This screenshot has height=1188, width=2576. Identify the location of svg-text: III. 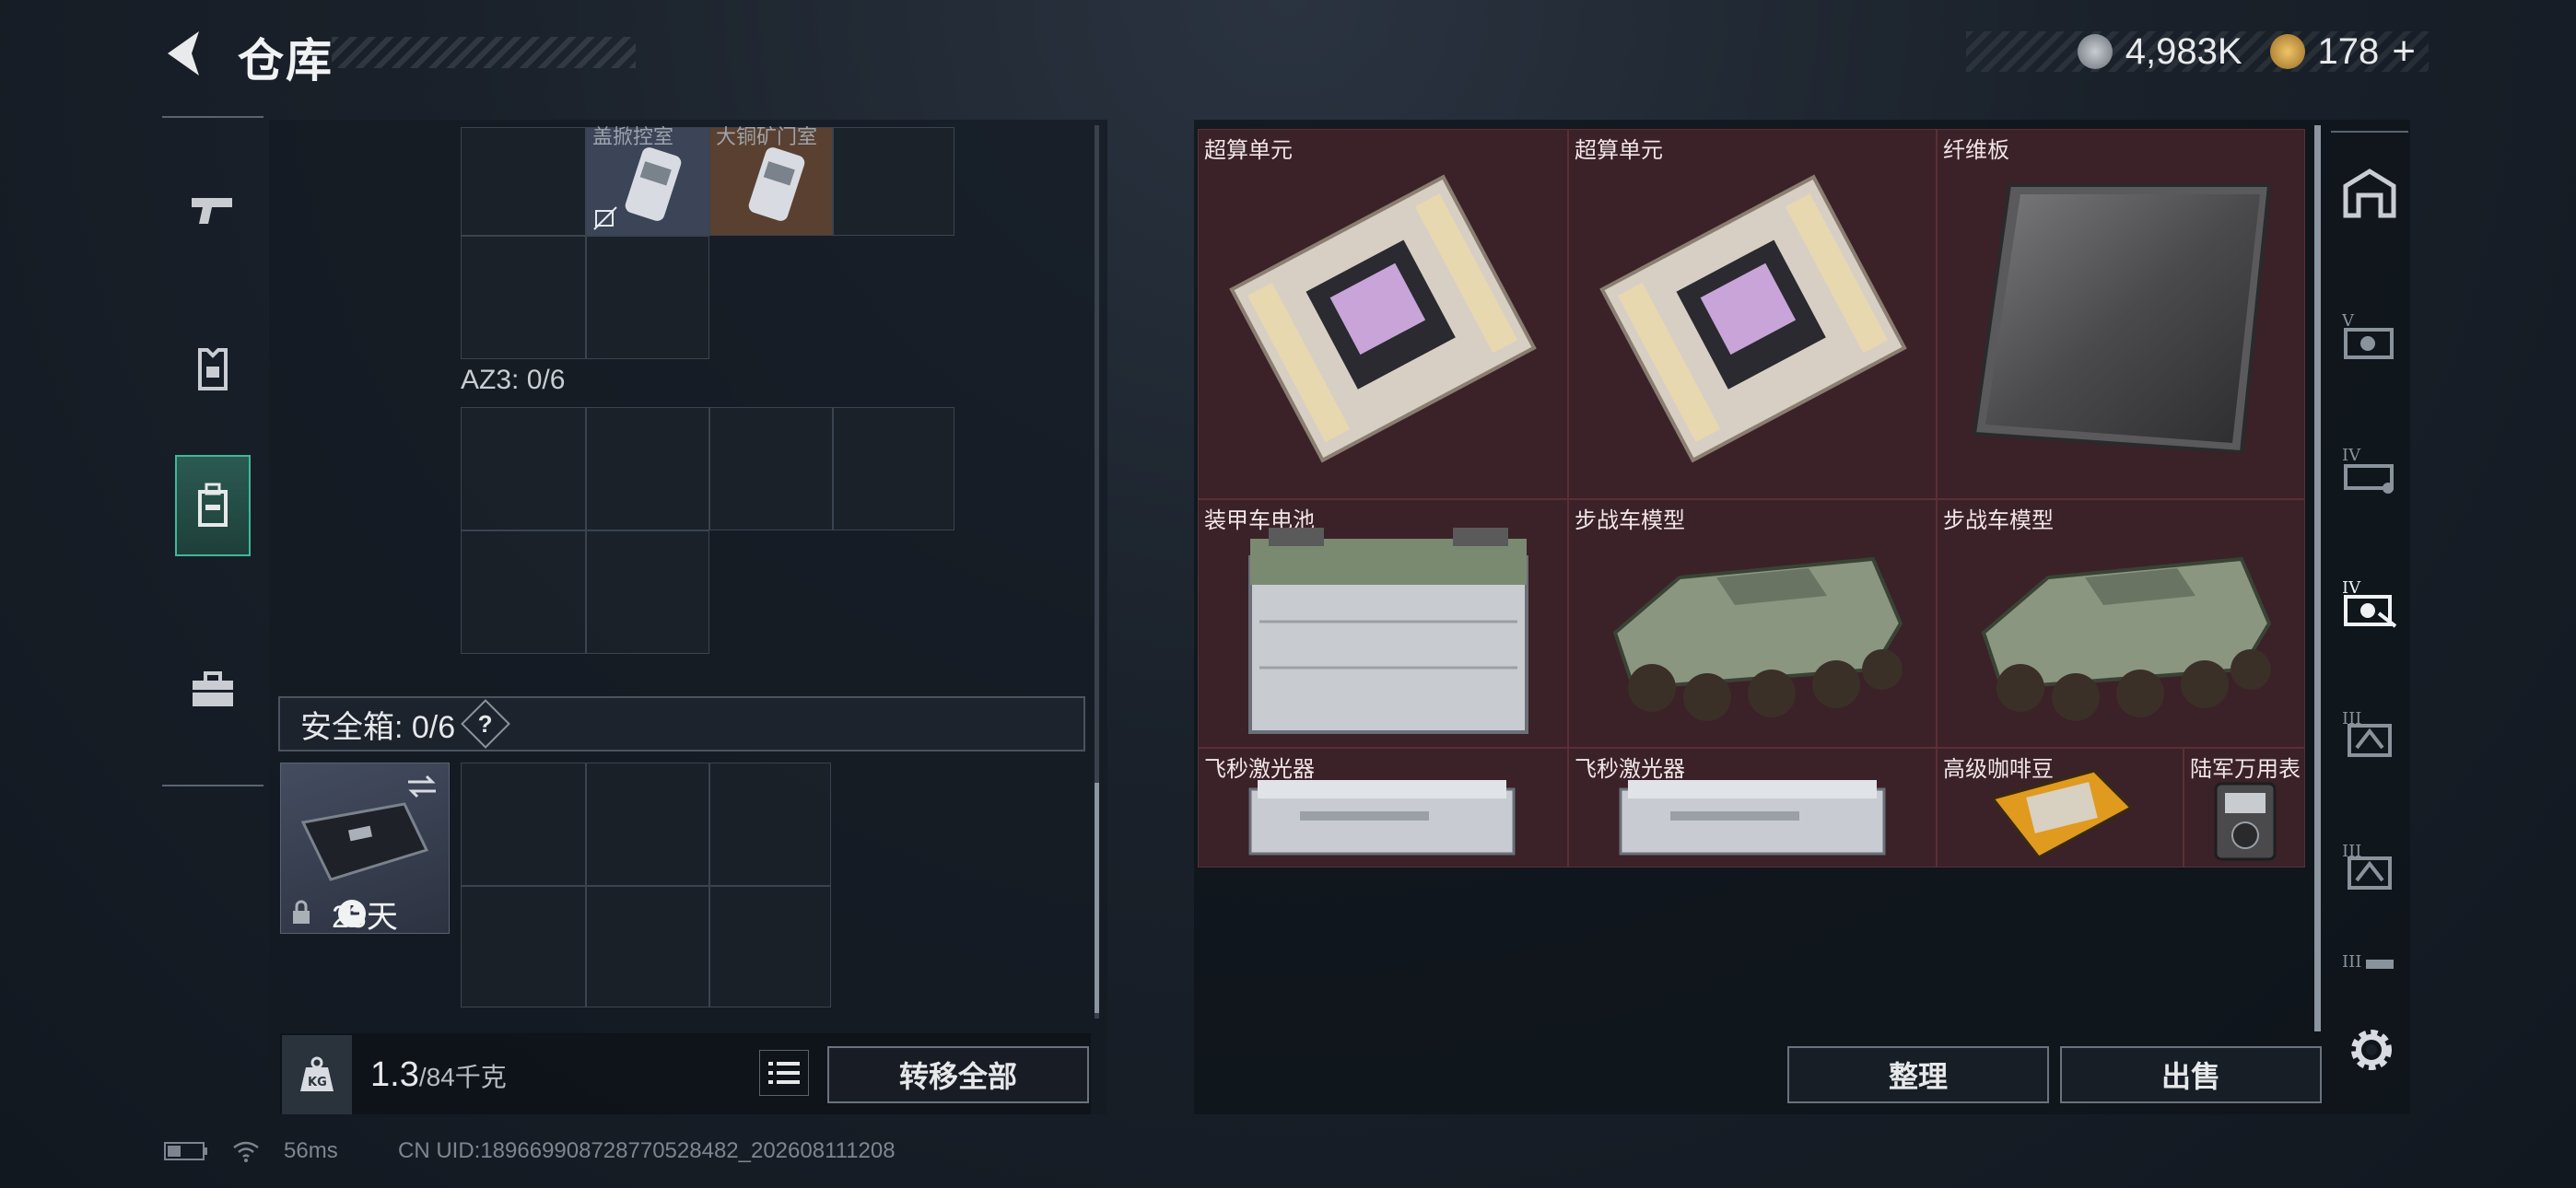
(2352, 962).